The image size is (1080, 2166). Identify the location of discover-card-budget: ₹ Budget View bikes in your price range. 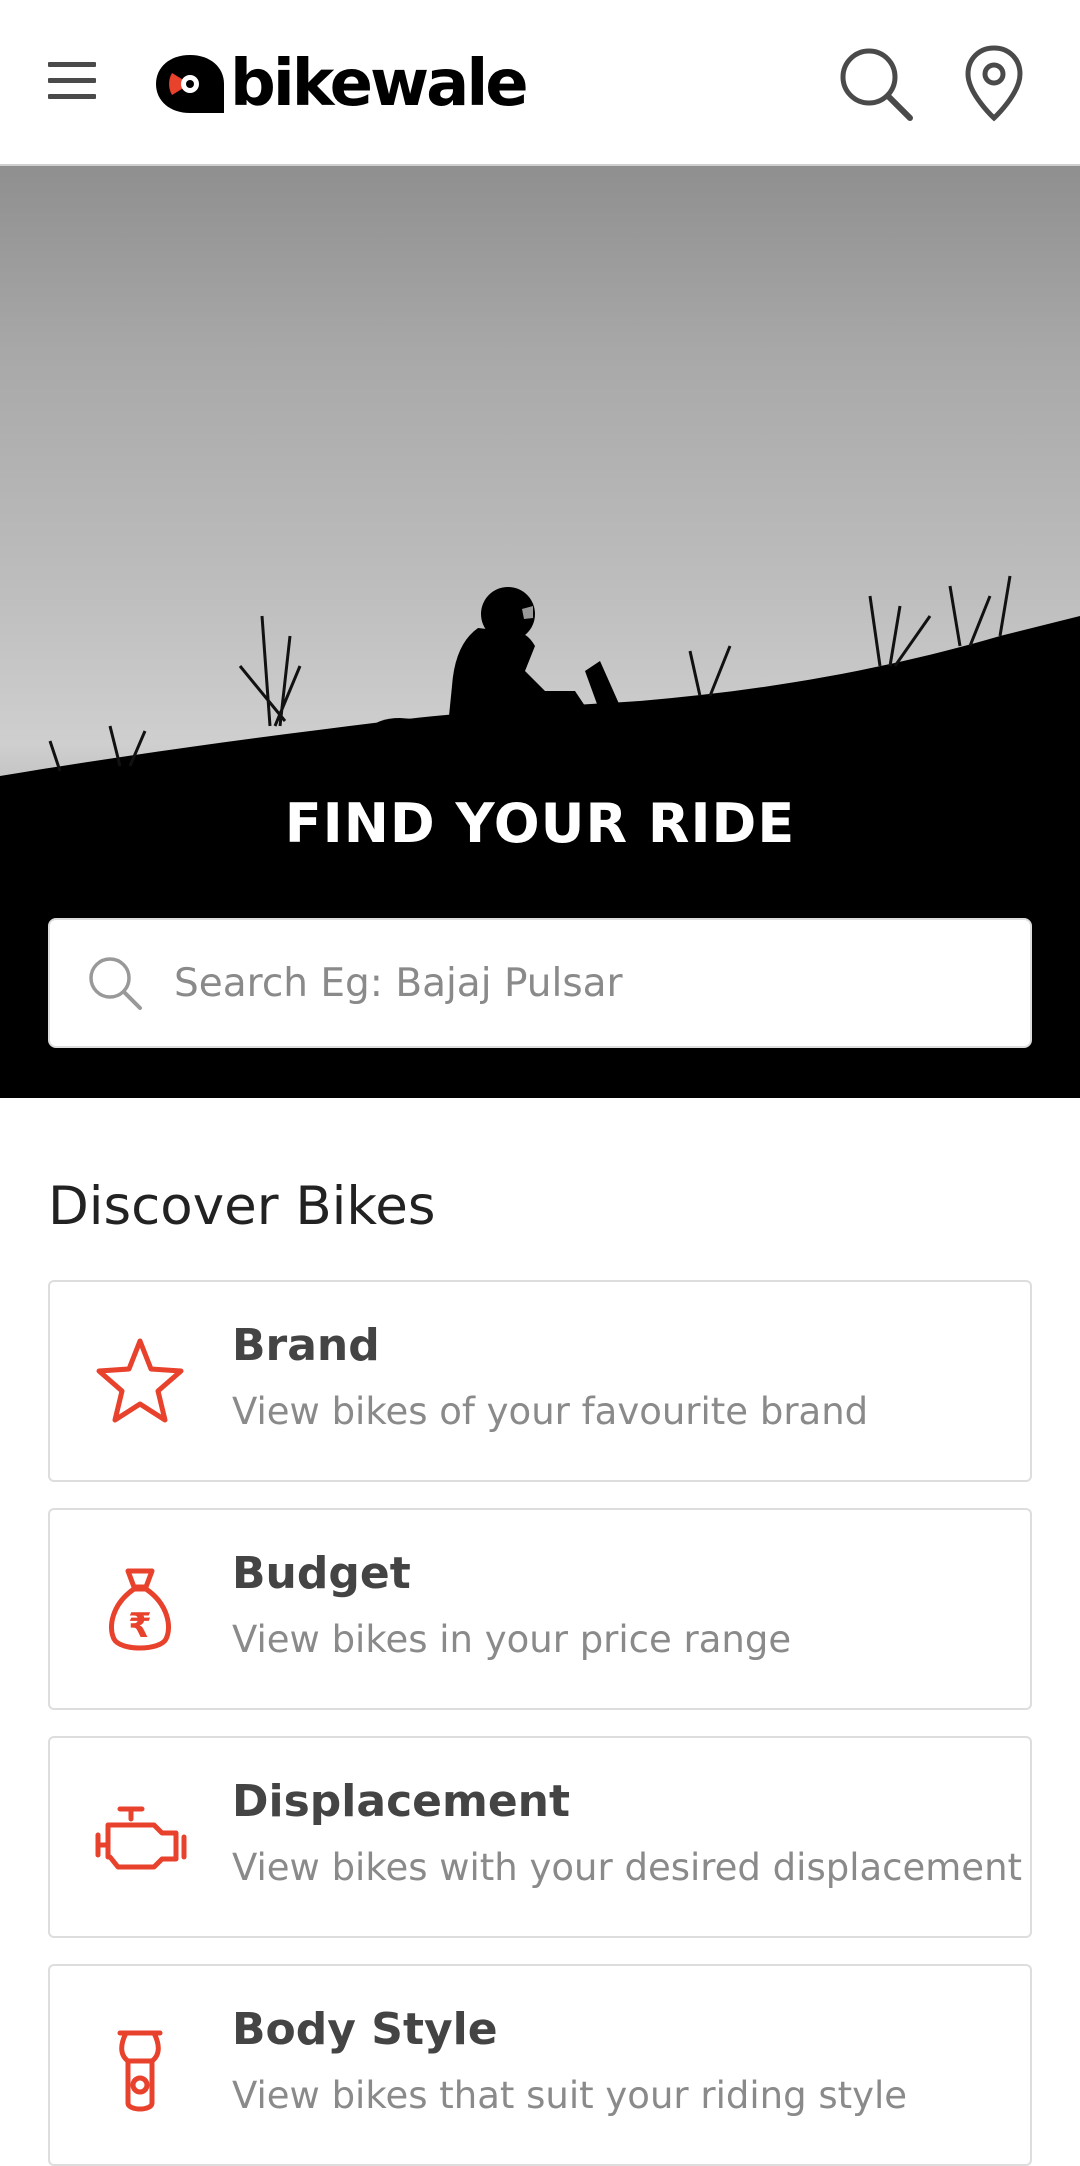
(540, 1609).